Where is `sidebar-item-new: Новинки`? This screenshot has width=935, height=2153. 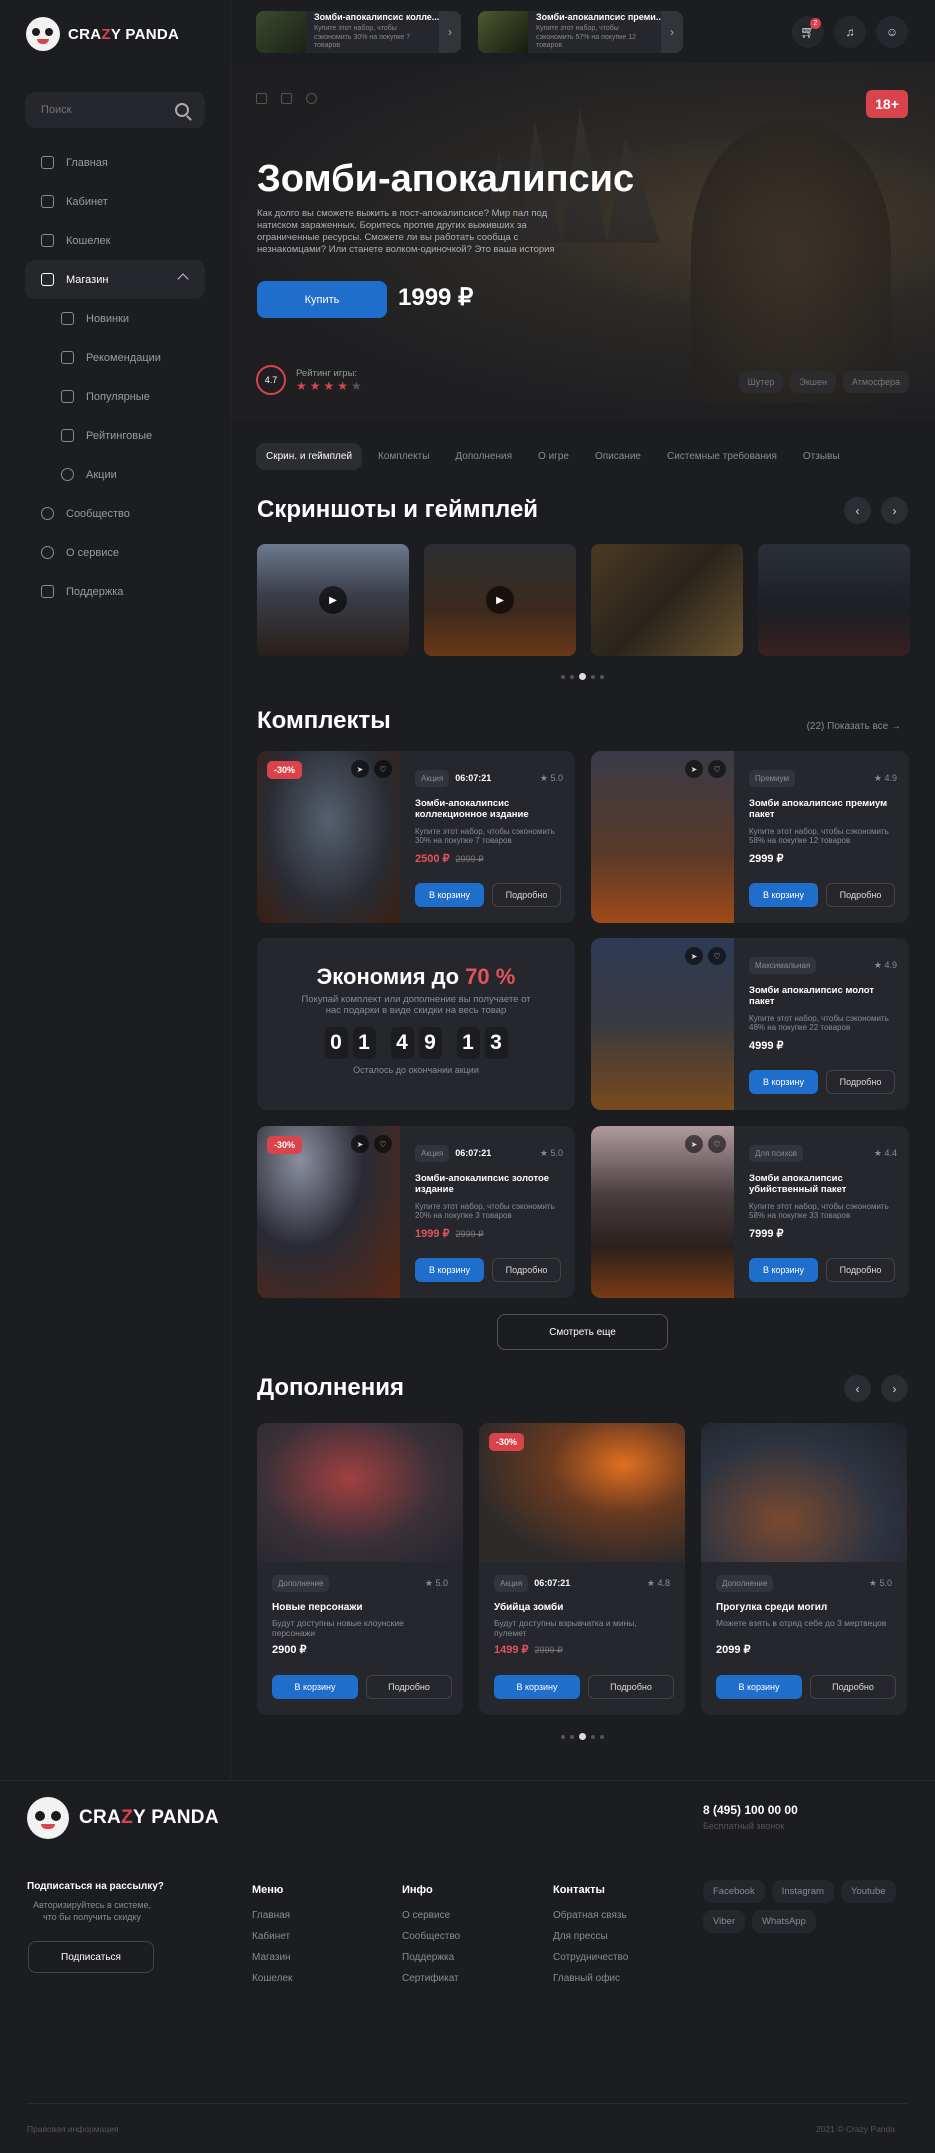
sidebar-item-new: Новинки is located at coordinates (115, 318).